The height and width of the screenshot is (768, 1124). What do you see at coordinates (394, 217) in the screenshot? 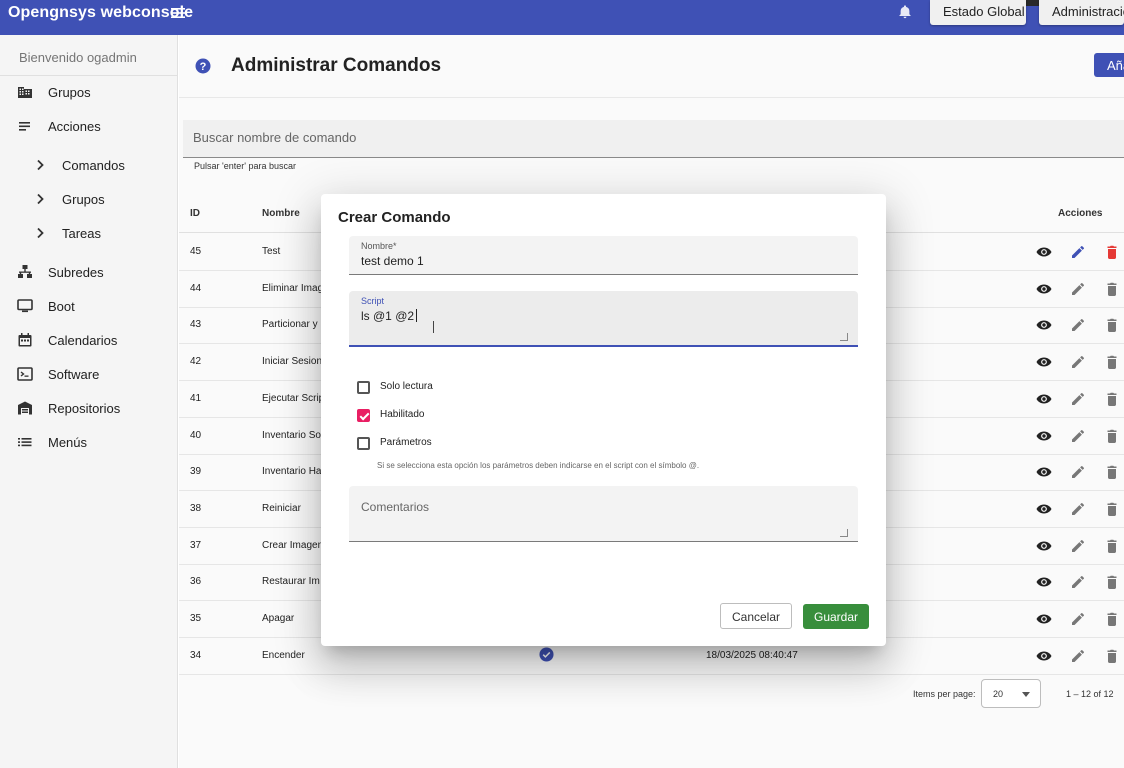
I see `dialog-title: Crear Comando` at bounding box center [394, 217].